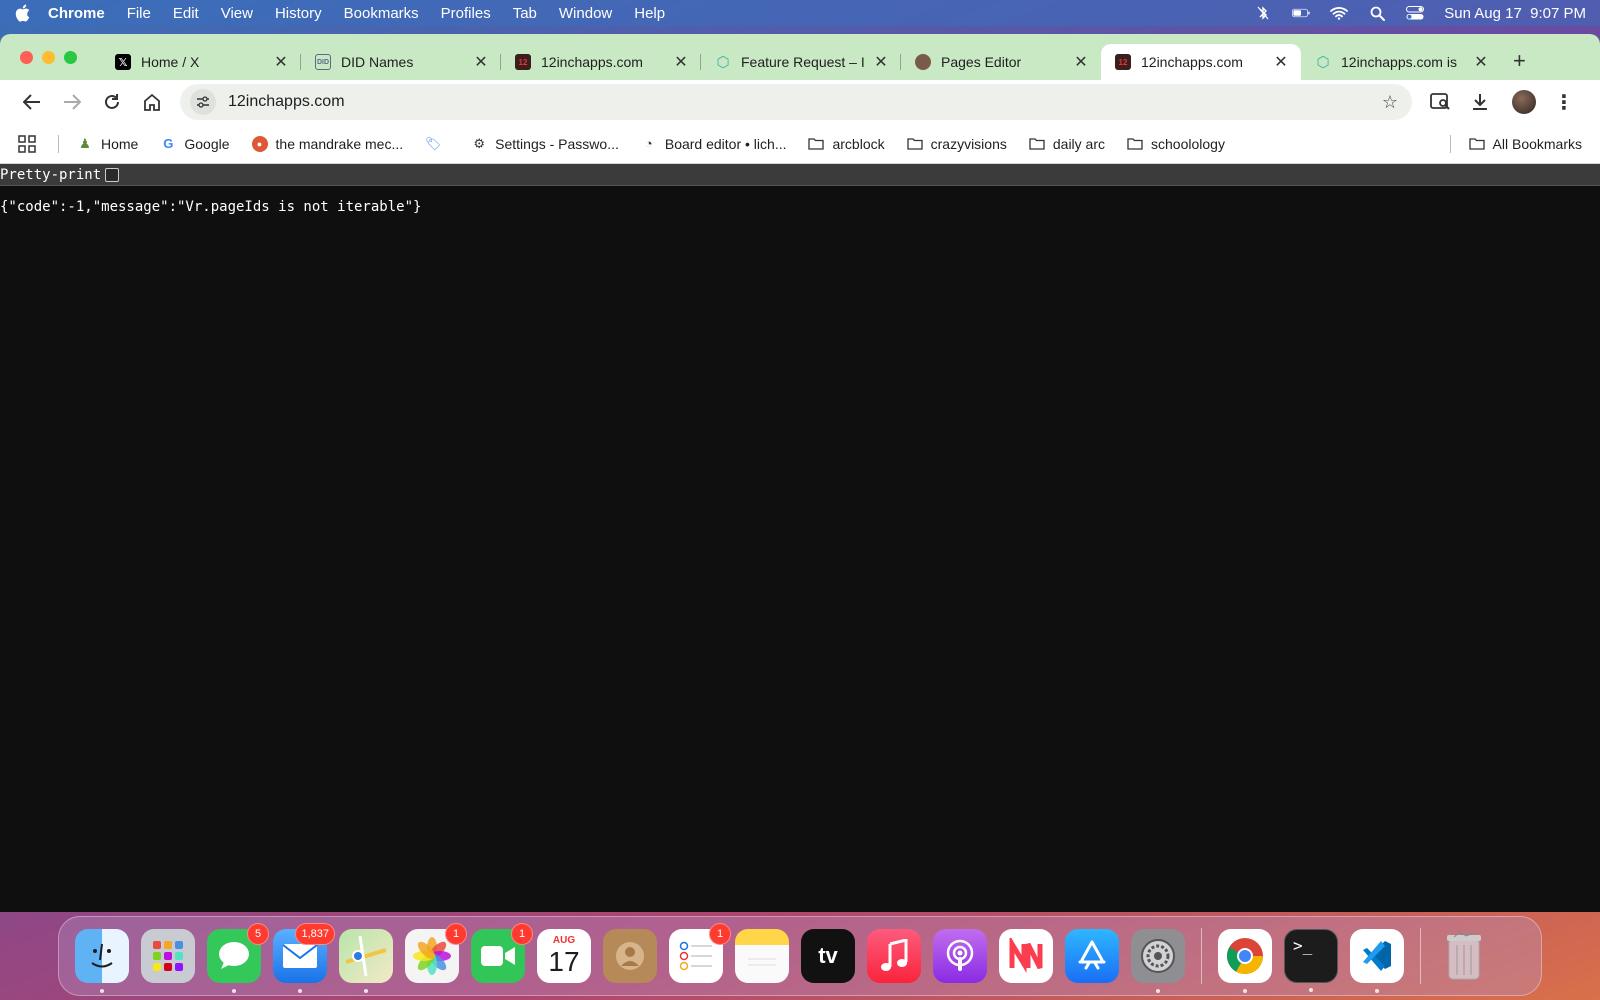  I want to click on news-icon, so click(1026, 956).